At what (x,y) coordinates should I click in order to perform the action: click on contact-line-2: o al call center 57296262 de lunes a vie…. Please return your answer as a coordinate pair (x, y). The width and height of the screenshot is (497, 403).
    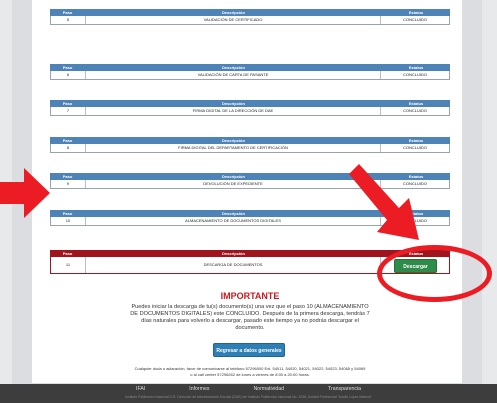
    Looking at the image, I should click on (250, 374).